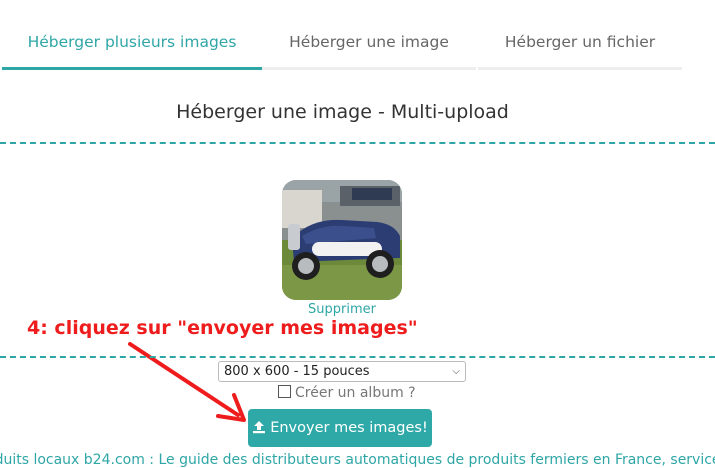 This screenshot has height=468, width=715. What do you see at coordinates (580, 35) in the screenshot?
I see `tab-file: Héberger un fichier` at bounding box center [580, 35].